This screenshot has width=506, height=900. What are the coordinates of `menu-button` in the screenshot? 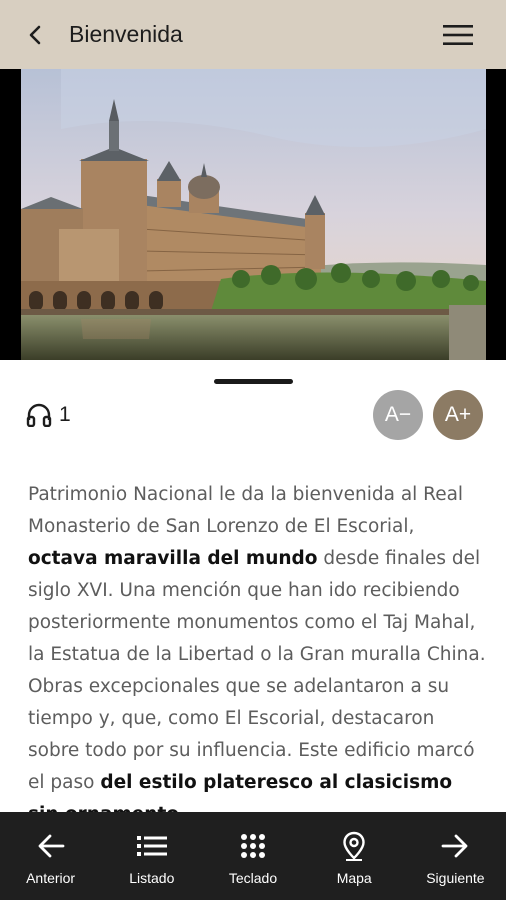 It's located at (458, 35).